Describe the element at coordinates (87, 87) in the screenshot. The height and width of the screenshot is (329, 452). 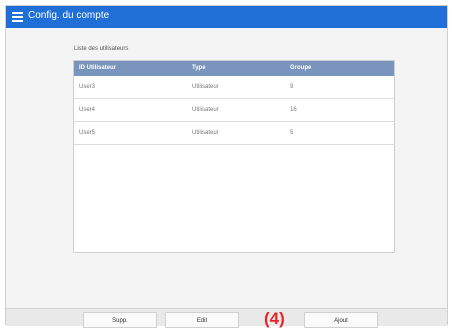
I see `row-user-id: User3` at that location.